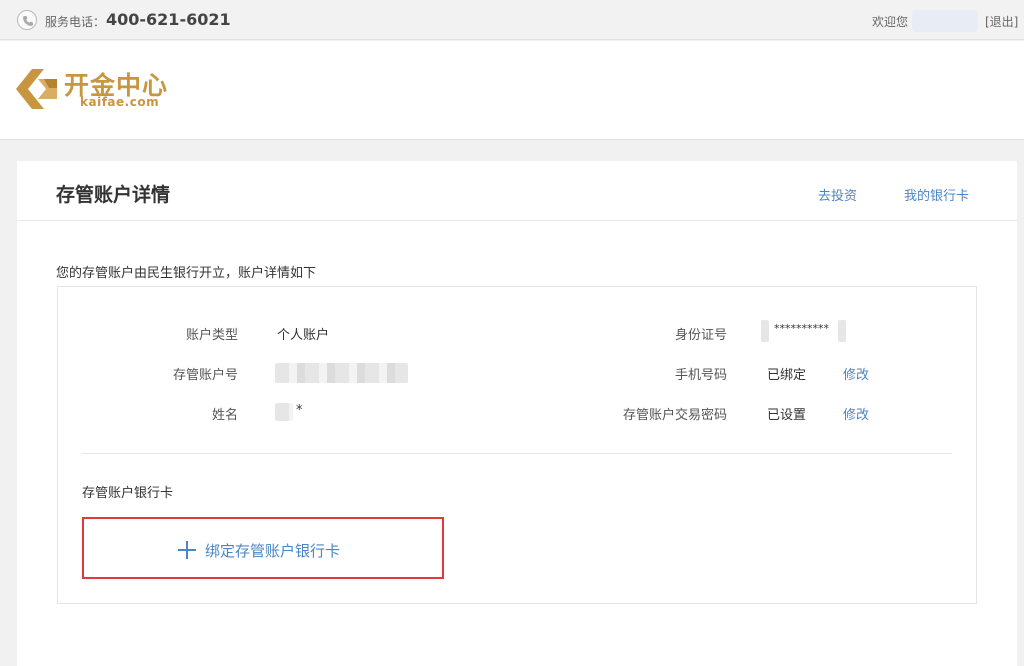  I want to click on name-value: *, so click(299, 410).